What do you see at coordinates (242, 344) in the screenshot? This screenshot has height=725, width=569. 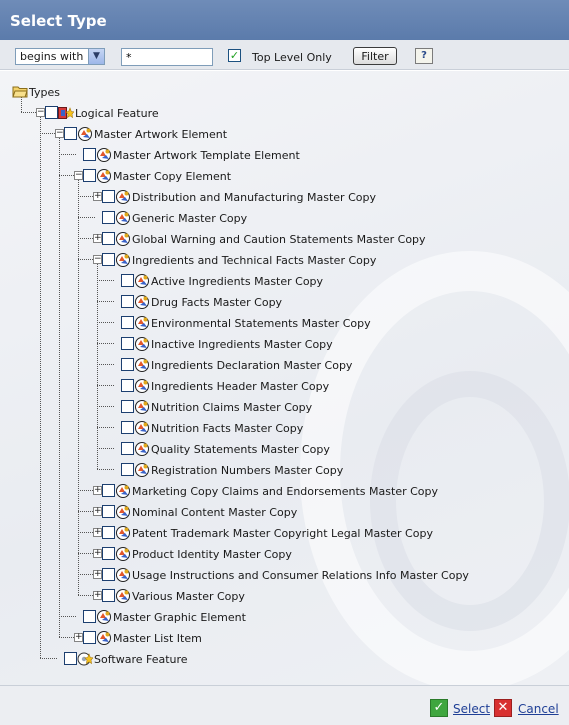 I see `tree-node-label: Inactive Ingredients Master Copy` at bounding box center [242, 344].